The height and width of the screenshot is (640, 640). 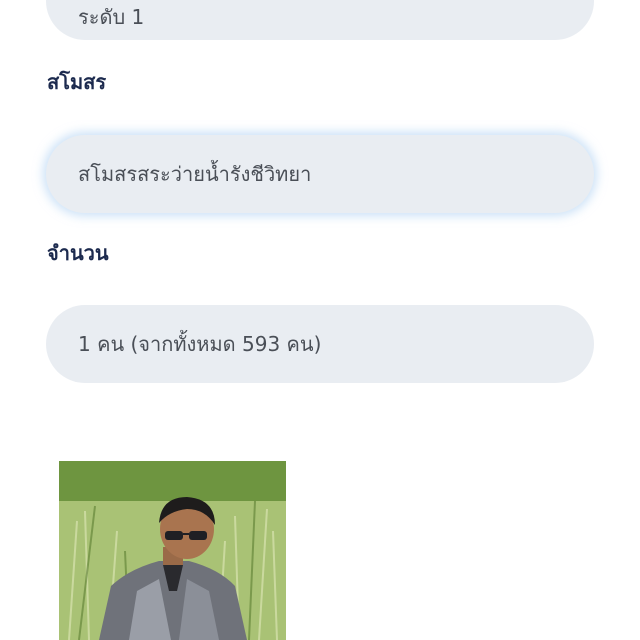 I want to click on count-field: 1 คน (จากทั้งหมด 593 คน), so click(x=320, y=344).